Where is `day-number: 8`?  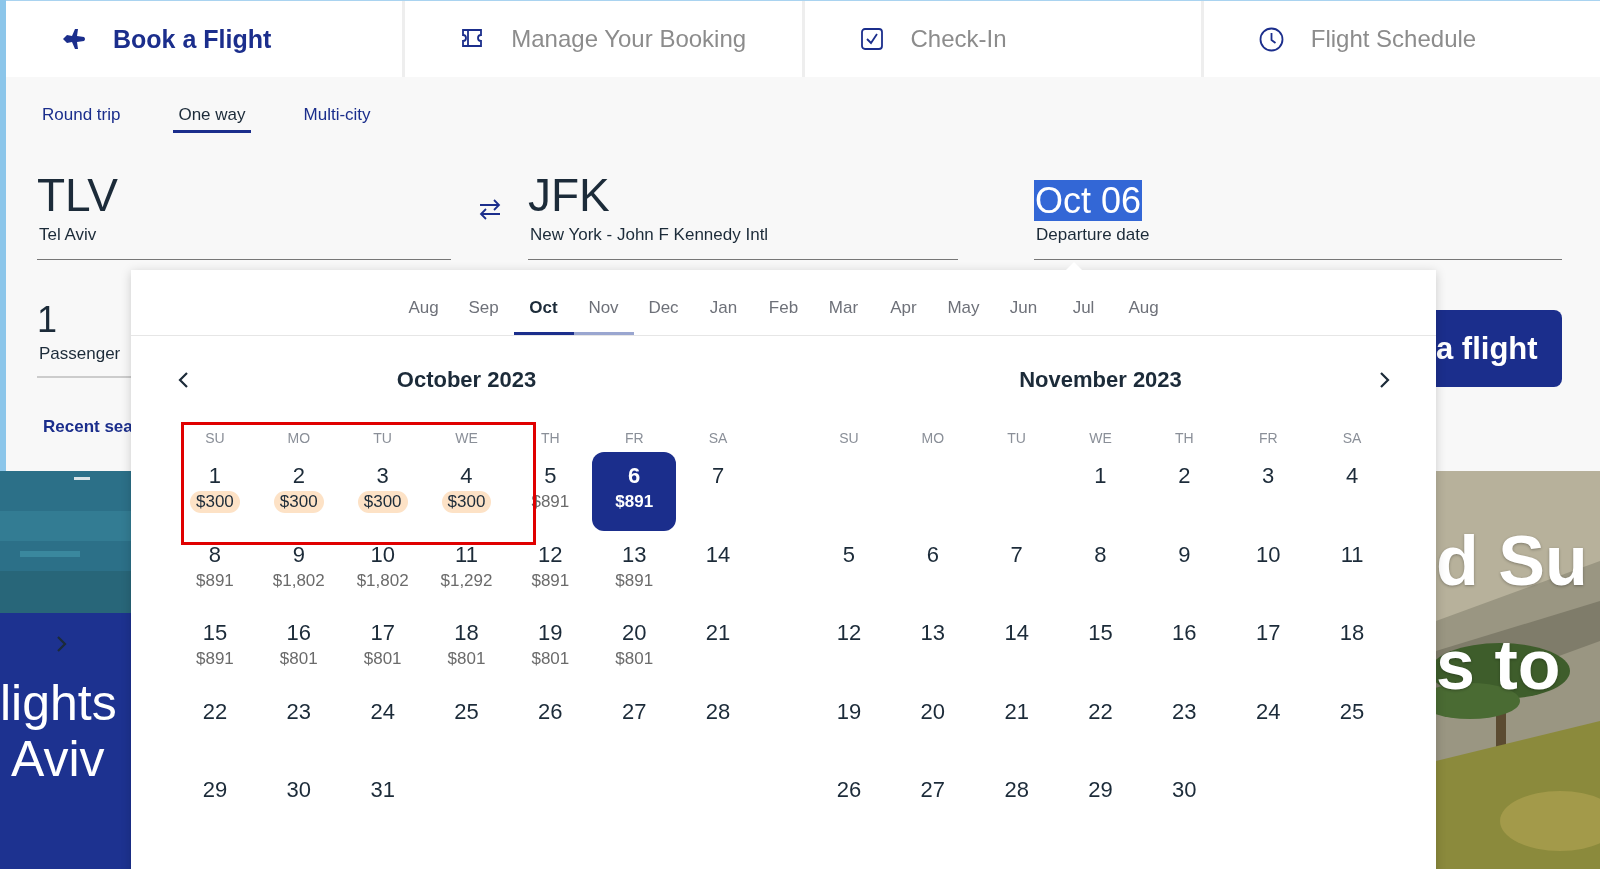 day-number: 8 is located at coordinates (215, 554).